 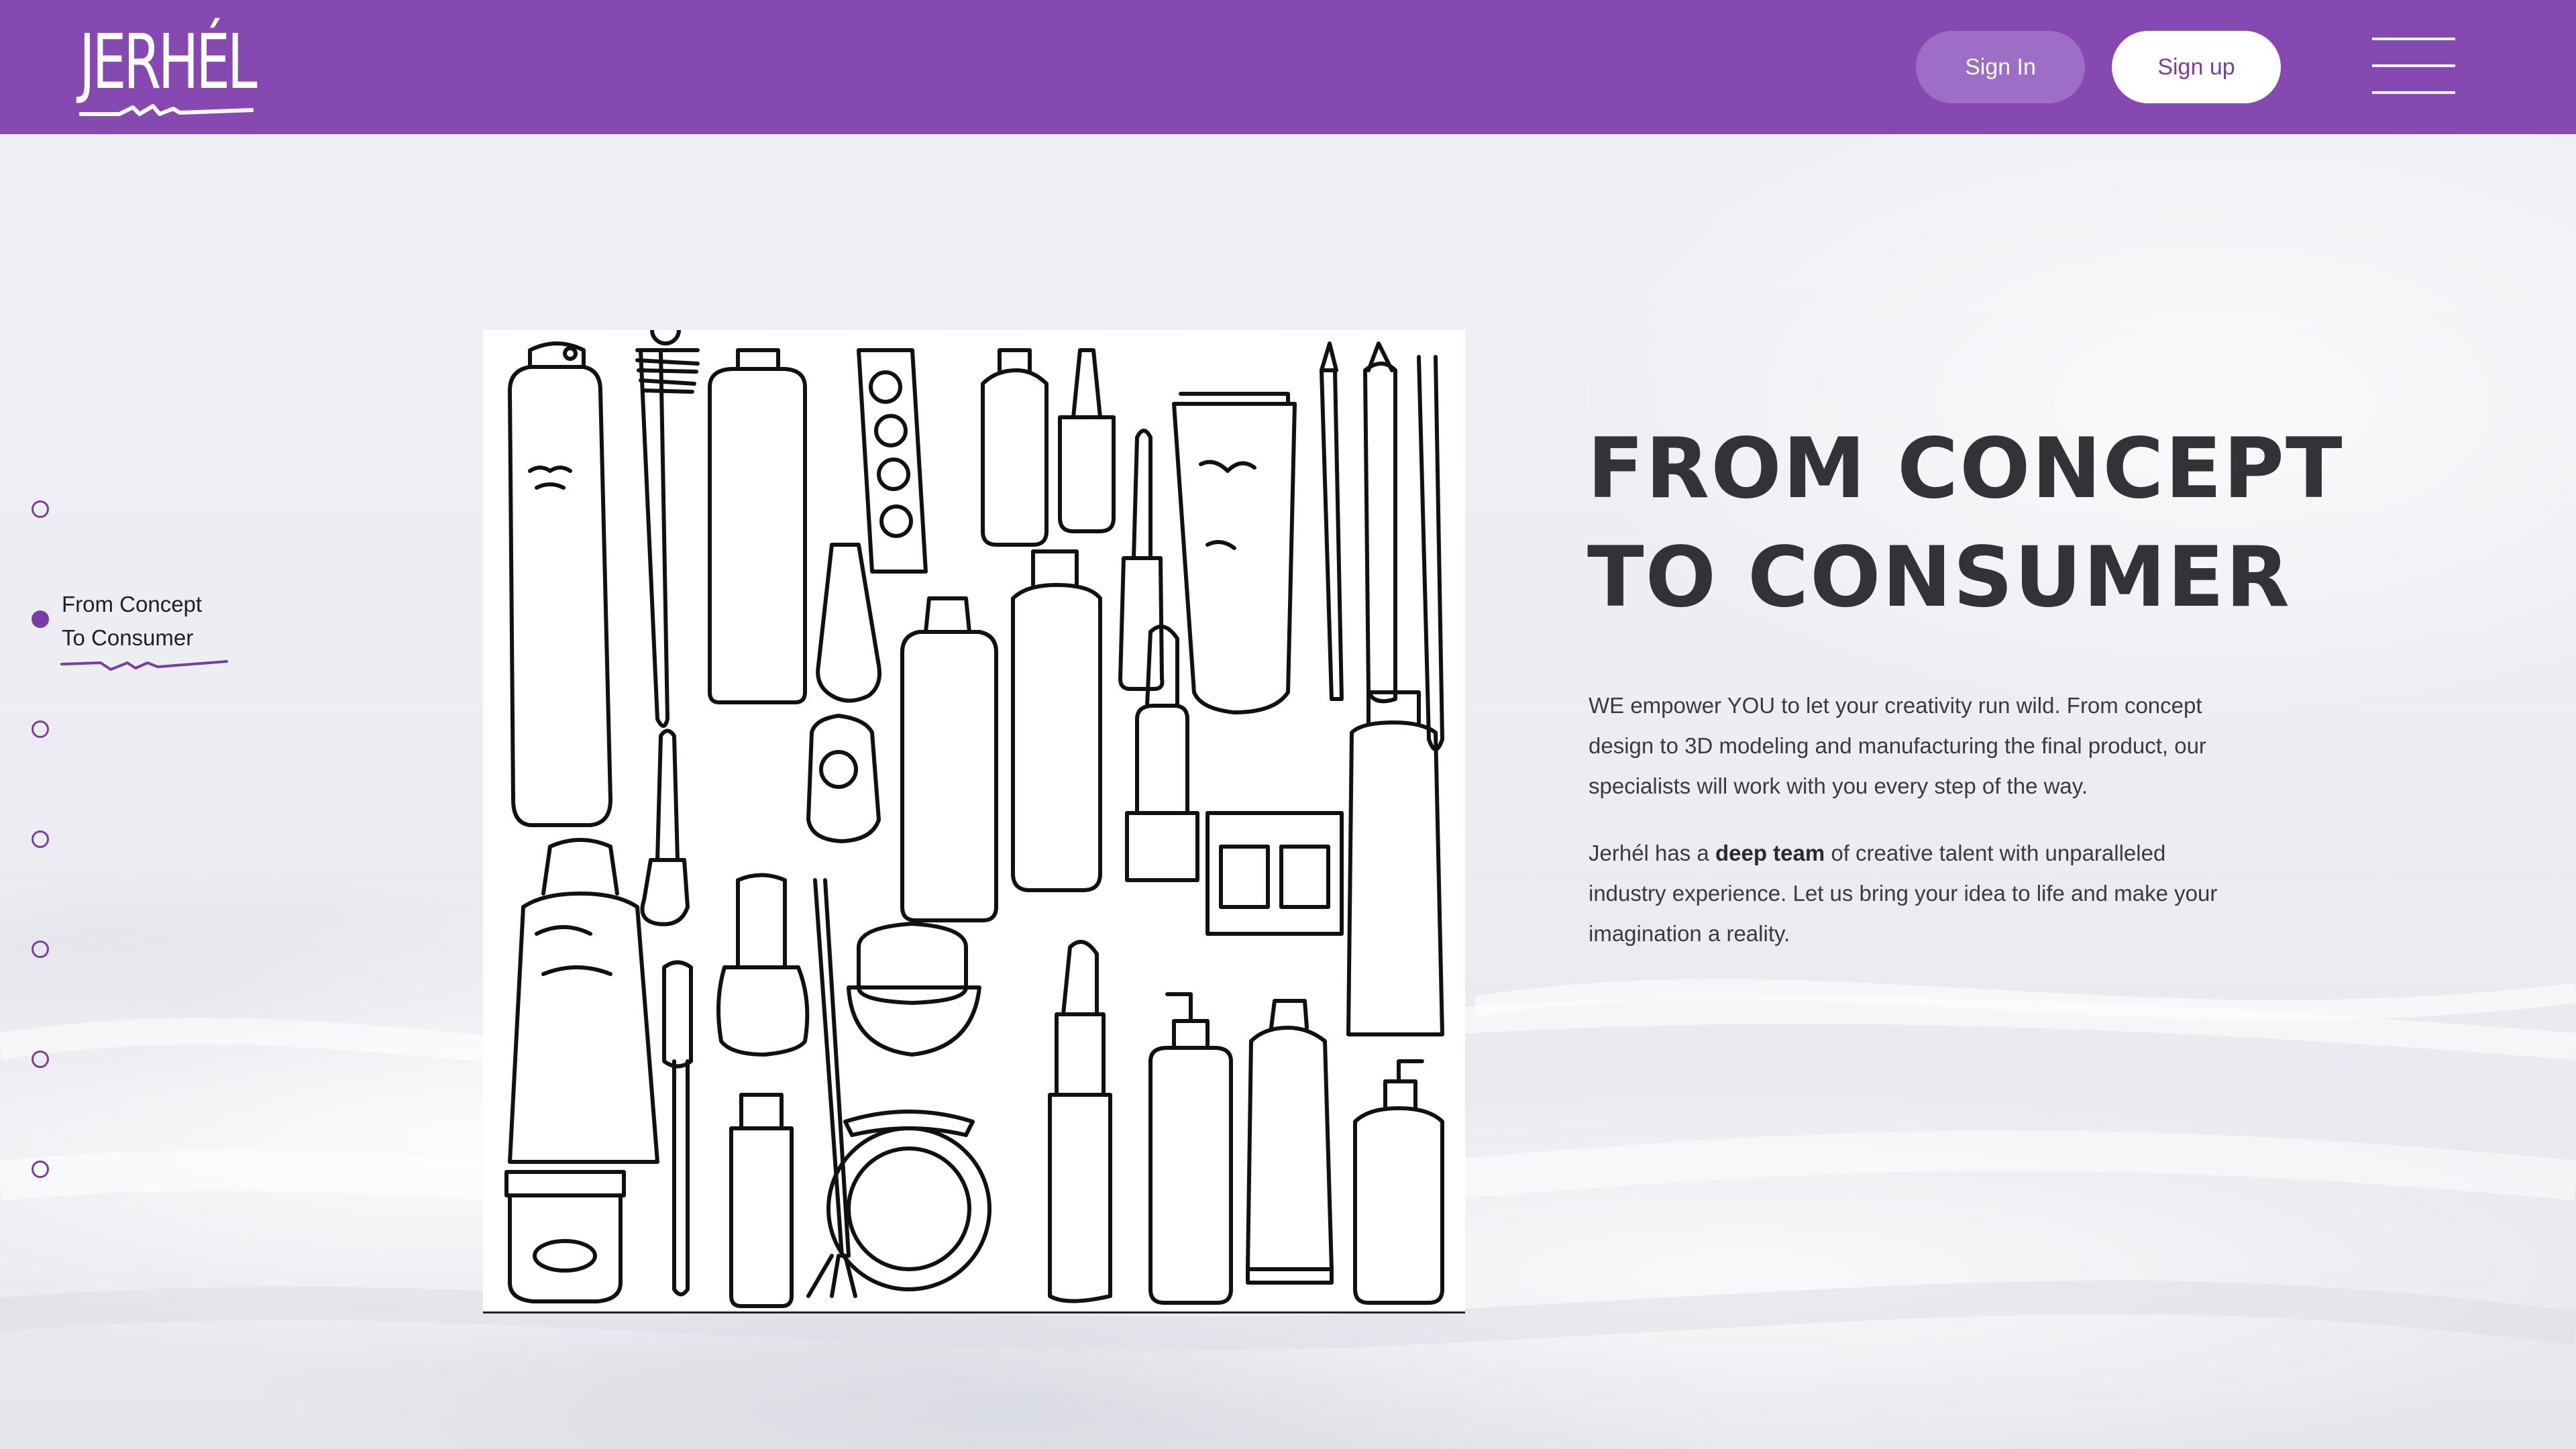 I want to click on squiggle-underline-icon, so click(x=144, y=665).